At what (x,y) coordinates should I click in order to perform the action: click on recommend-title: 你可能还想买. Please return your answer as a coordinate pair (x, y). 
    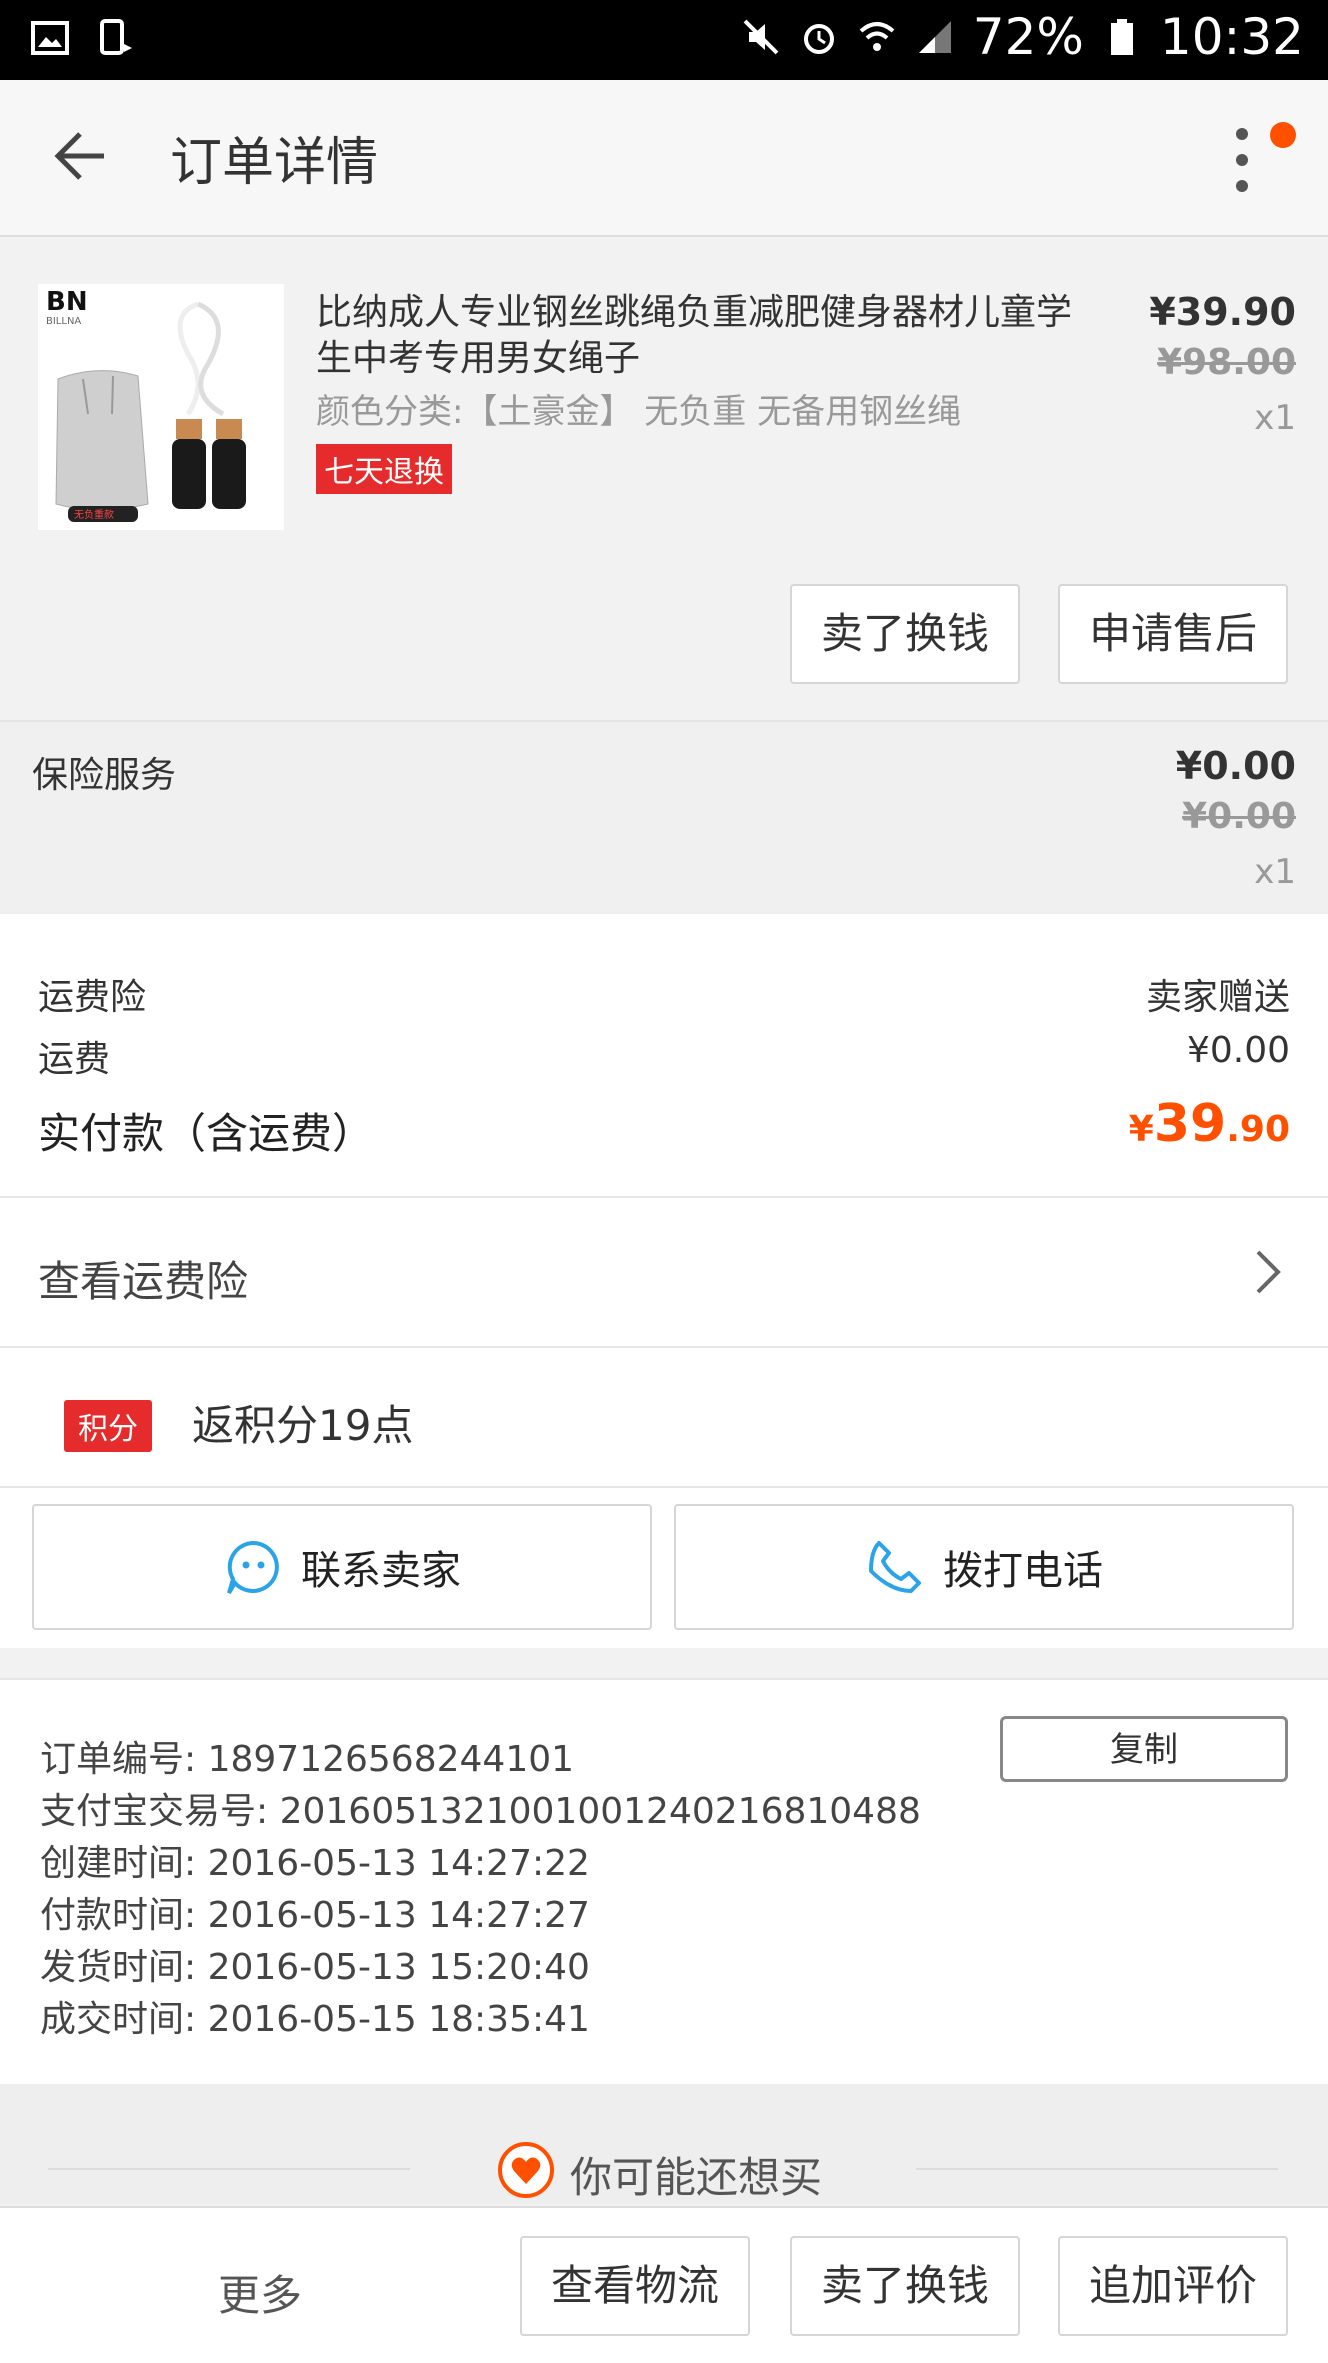
    Looking at the image, I should click on (696, 2177).